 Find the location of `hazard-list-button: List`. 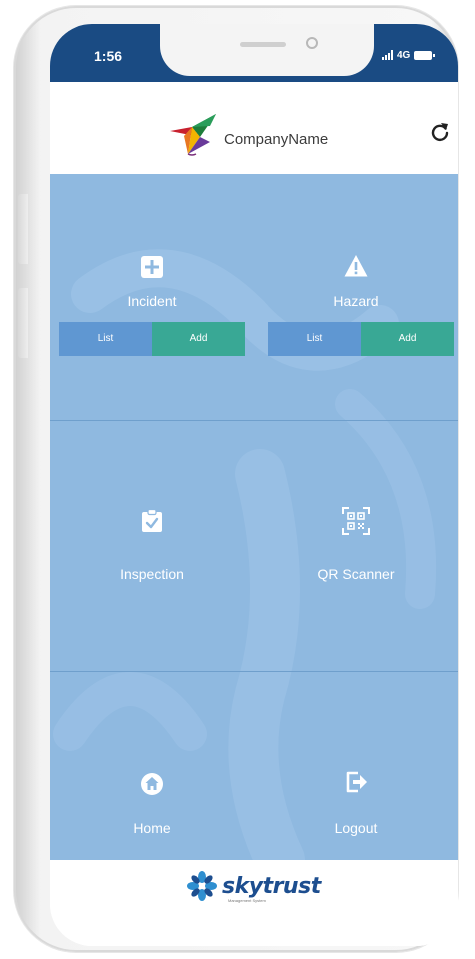

hazard-list-button: List is located at coordinates (314, 339).